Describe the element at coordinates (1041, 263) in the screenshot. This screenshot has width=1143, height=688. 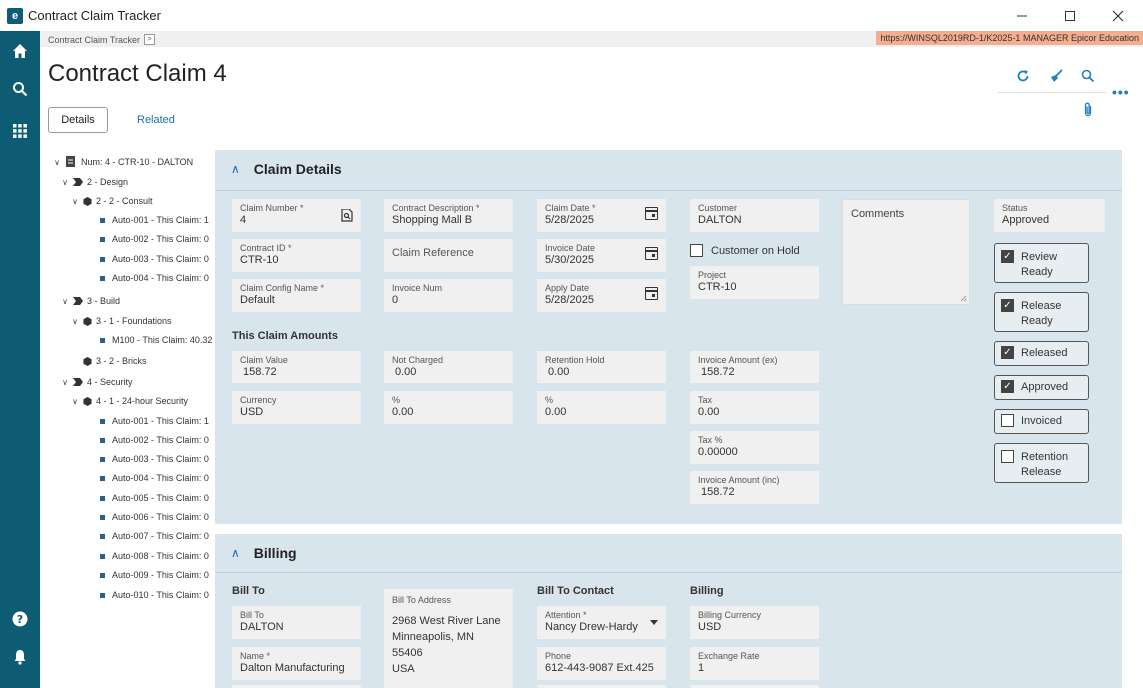
I see `review-ready-checkbox: ✓ Review Ready` at that location.